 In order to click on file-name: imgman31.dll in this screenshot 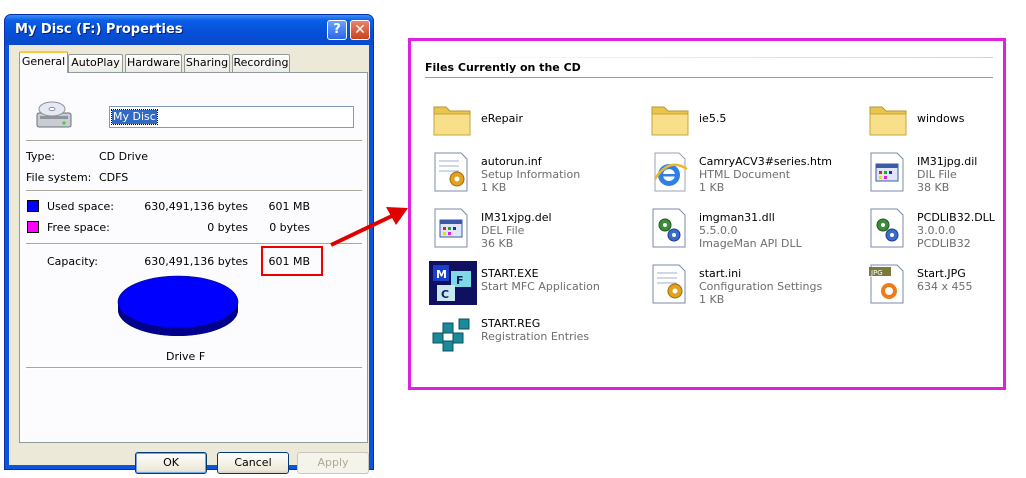, I will do `click(737, 217)`.